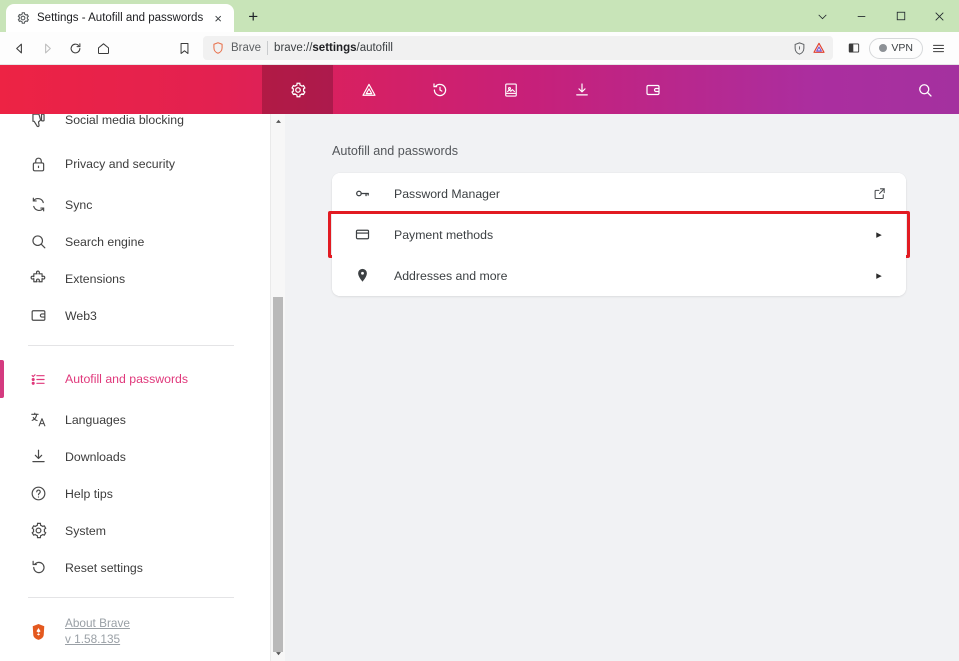  I want to click on sidebar-item-social-media-blocking: Social media blocking, so click(135, 128).